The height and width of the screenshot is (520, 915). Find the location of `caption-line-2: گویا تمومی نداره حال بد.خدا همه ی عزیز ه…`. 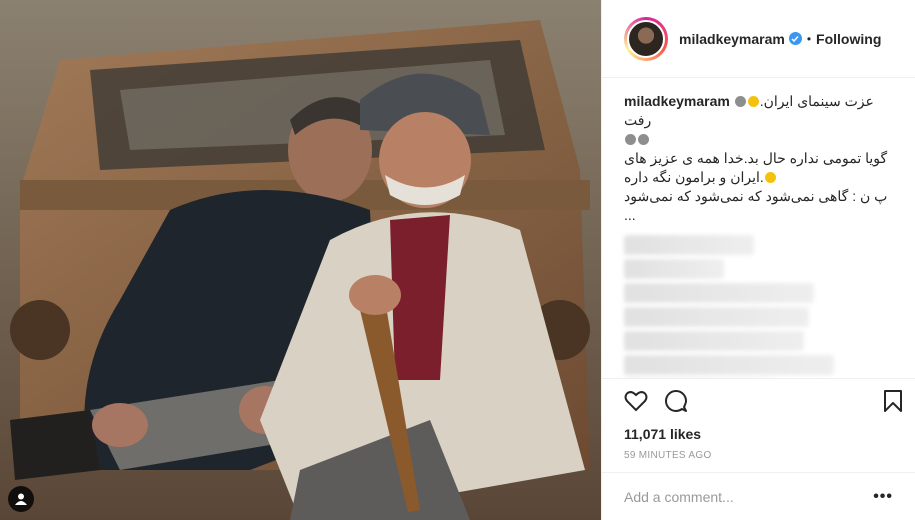

caption-line-2: گویا تمومی نداره حال بد.خدا همه ی عزیز ه… is located at coordinates (756, 158).